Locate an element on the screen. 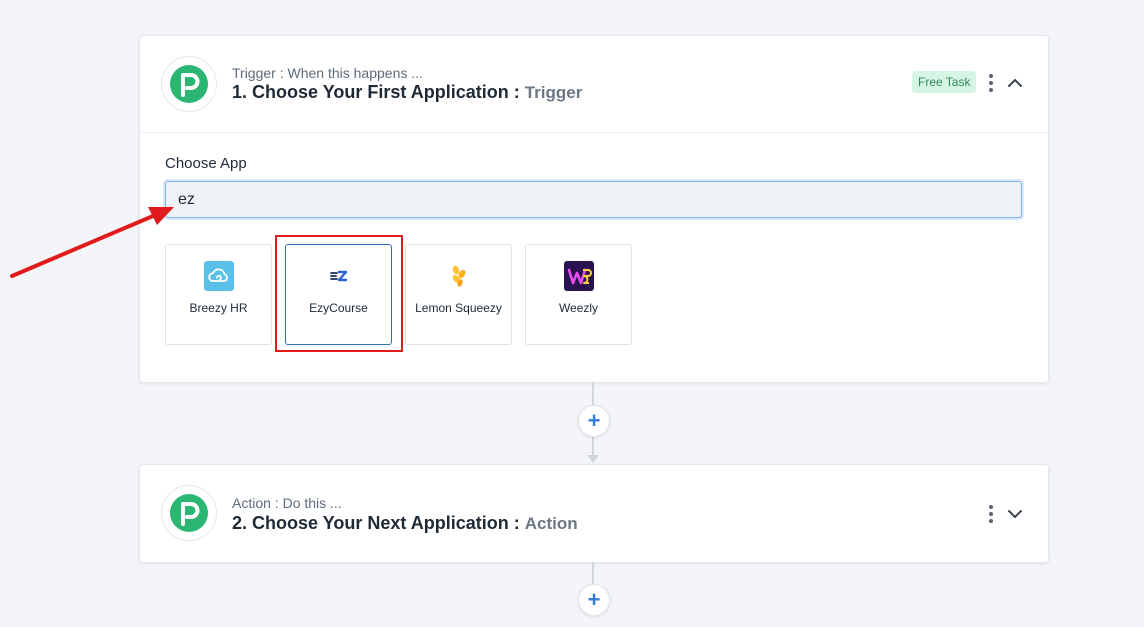 The width and height of the screenshot is (1144, 627). trigger-title-text: 1. Choose Your First Application : is located at coordinates (376, 92).